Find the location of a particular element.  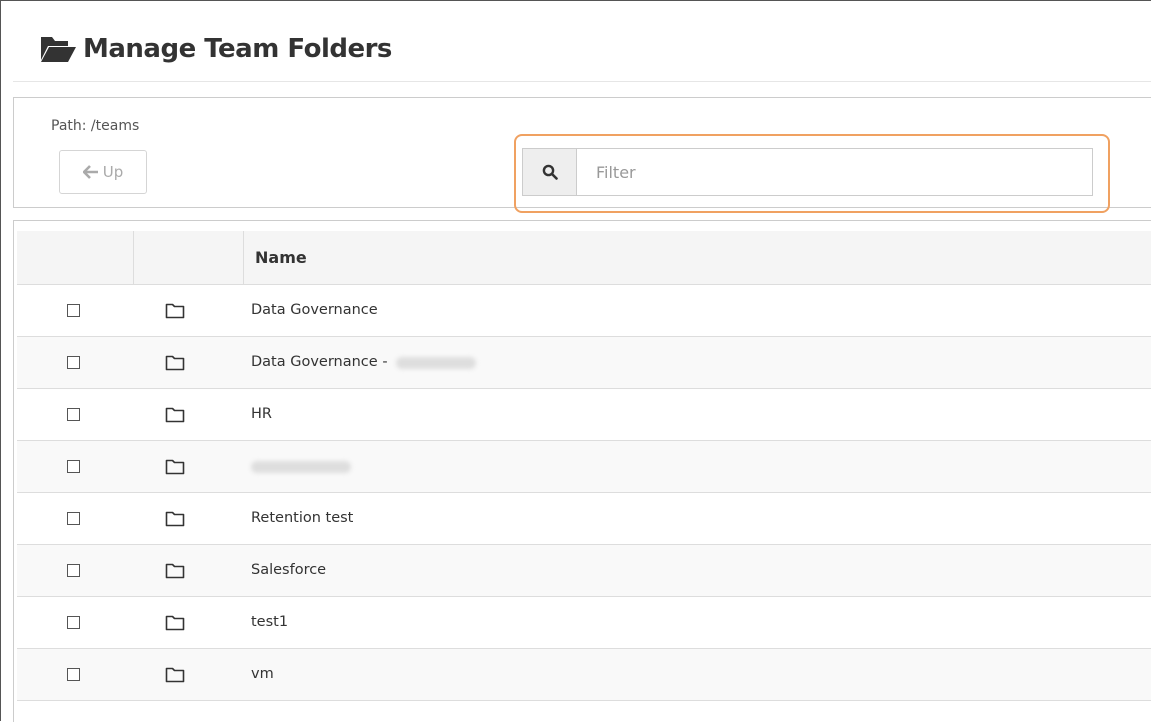

table-row: vm is located at coordinates (584, 675).